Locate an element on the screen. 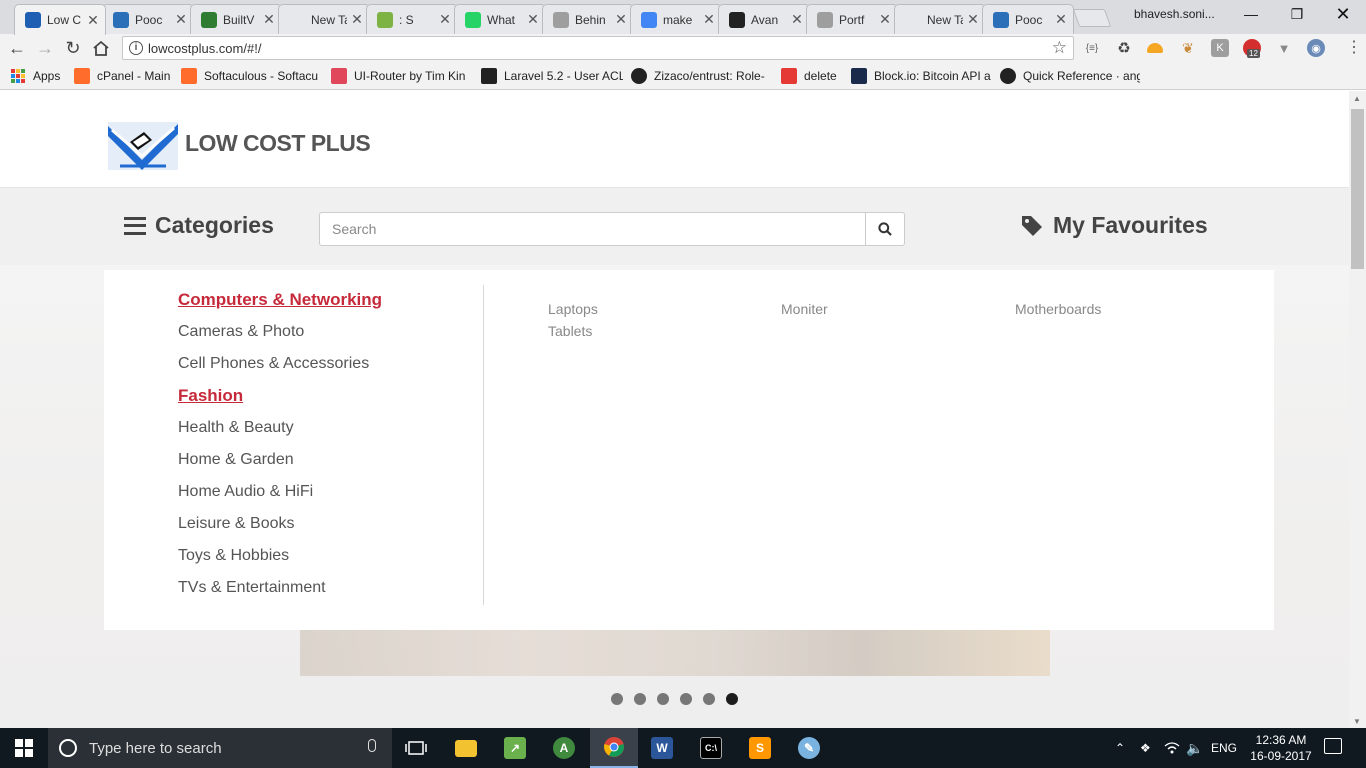 This screenshot has width=1366, height=768. android-studio-icon: A is located at coordinates (564, 748).